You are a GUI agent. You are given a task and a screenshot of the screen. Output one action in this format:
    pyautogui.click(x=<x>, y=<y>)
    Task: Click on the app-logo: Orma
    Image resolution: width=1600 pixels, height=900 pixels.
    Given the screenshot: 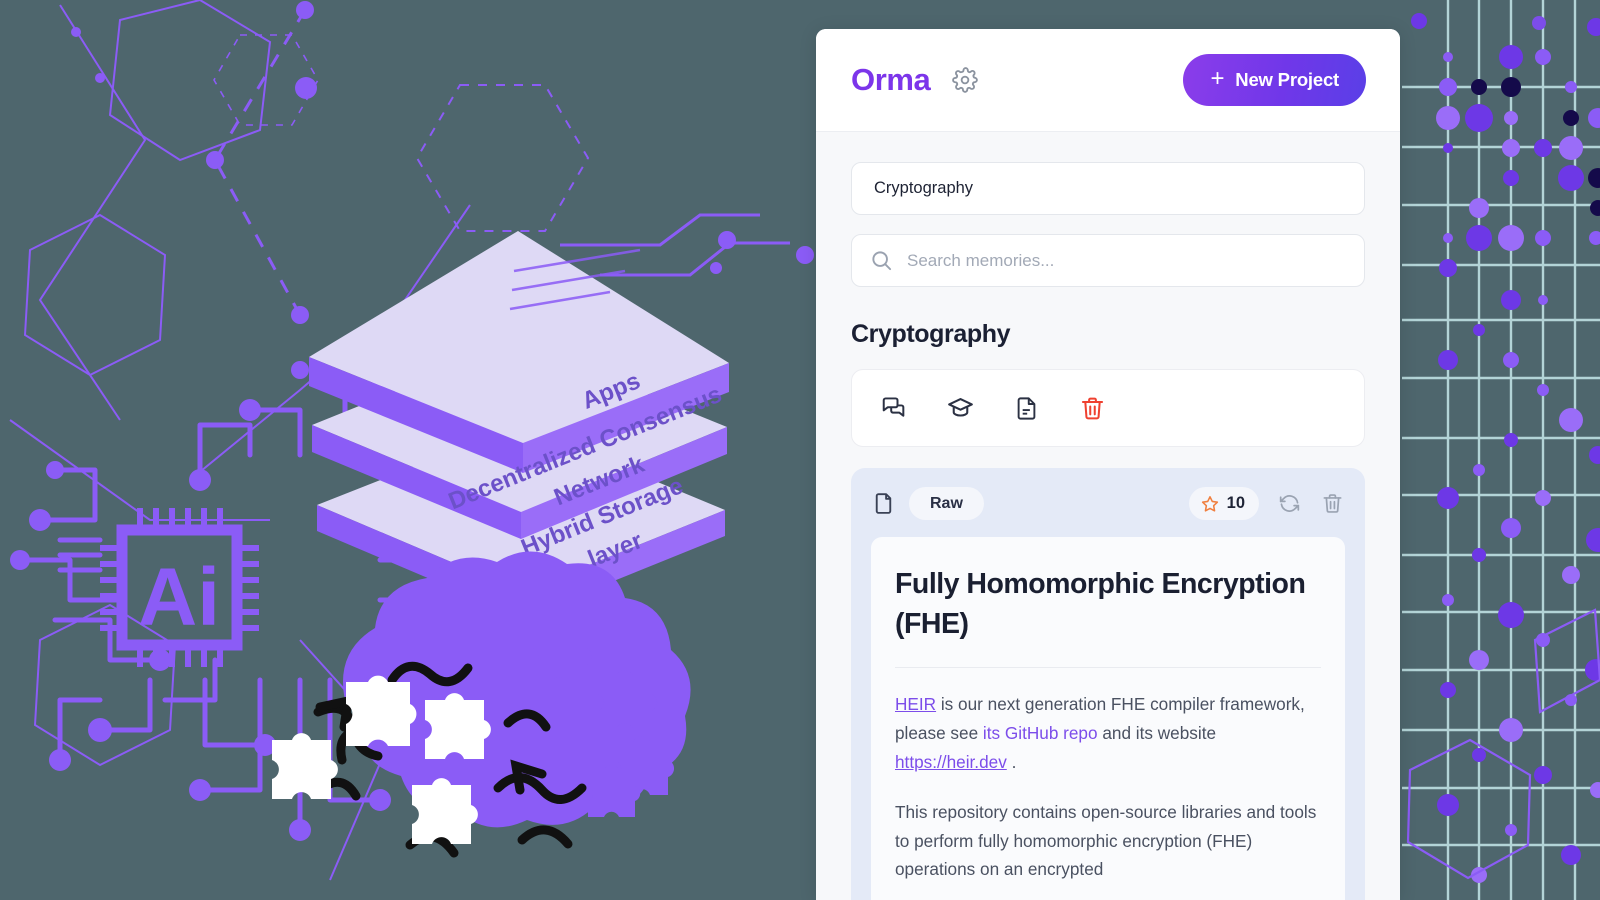 What is the action you would take?
    pyautogui.click(x=891, y=79)
    